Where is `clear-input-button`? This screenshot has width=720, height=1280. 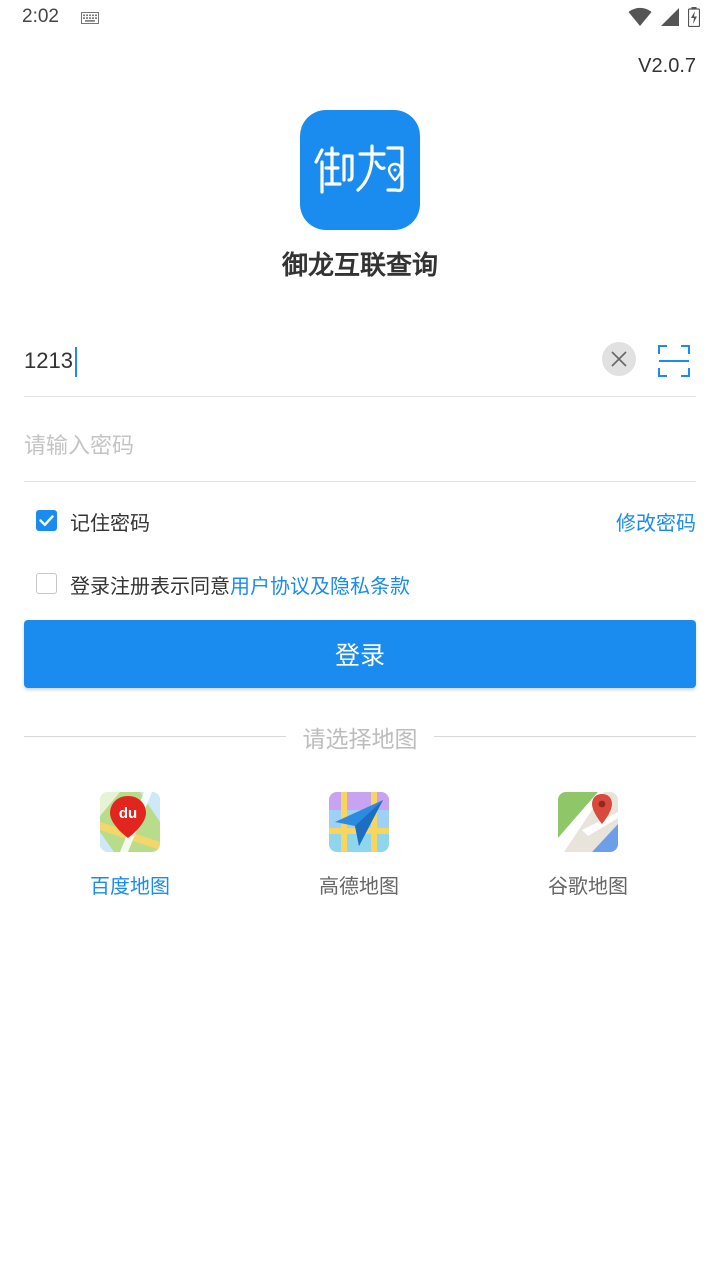 clear-input-button is located at coordinates (619, 359).